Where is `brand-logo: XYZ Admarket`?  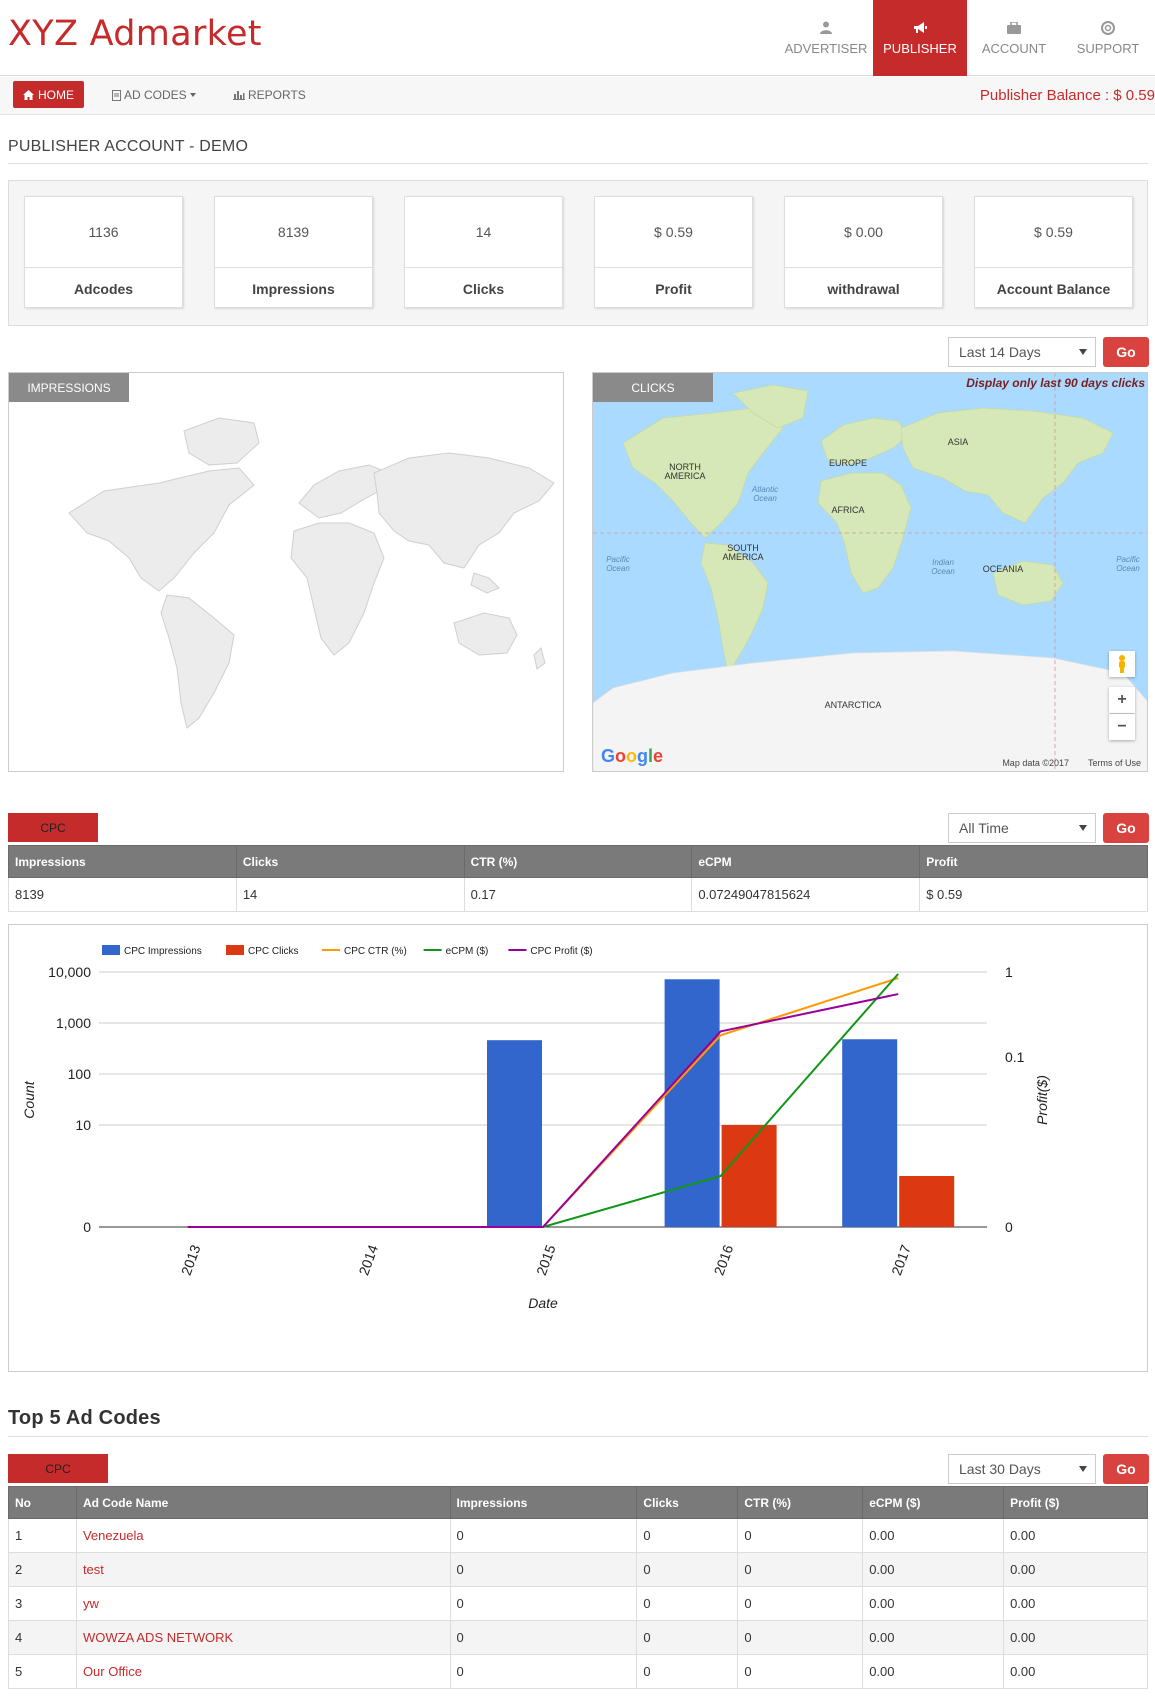
brand-logo: XYZ Admarket is located at coordinates (135, 34).